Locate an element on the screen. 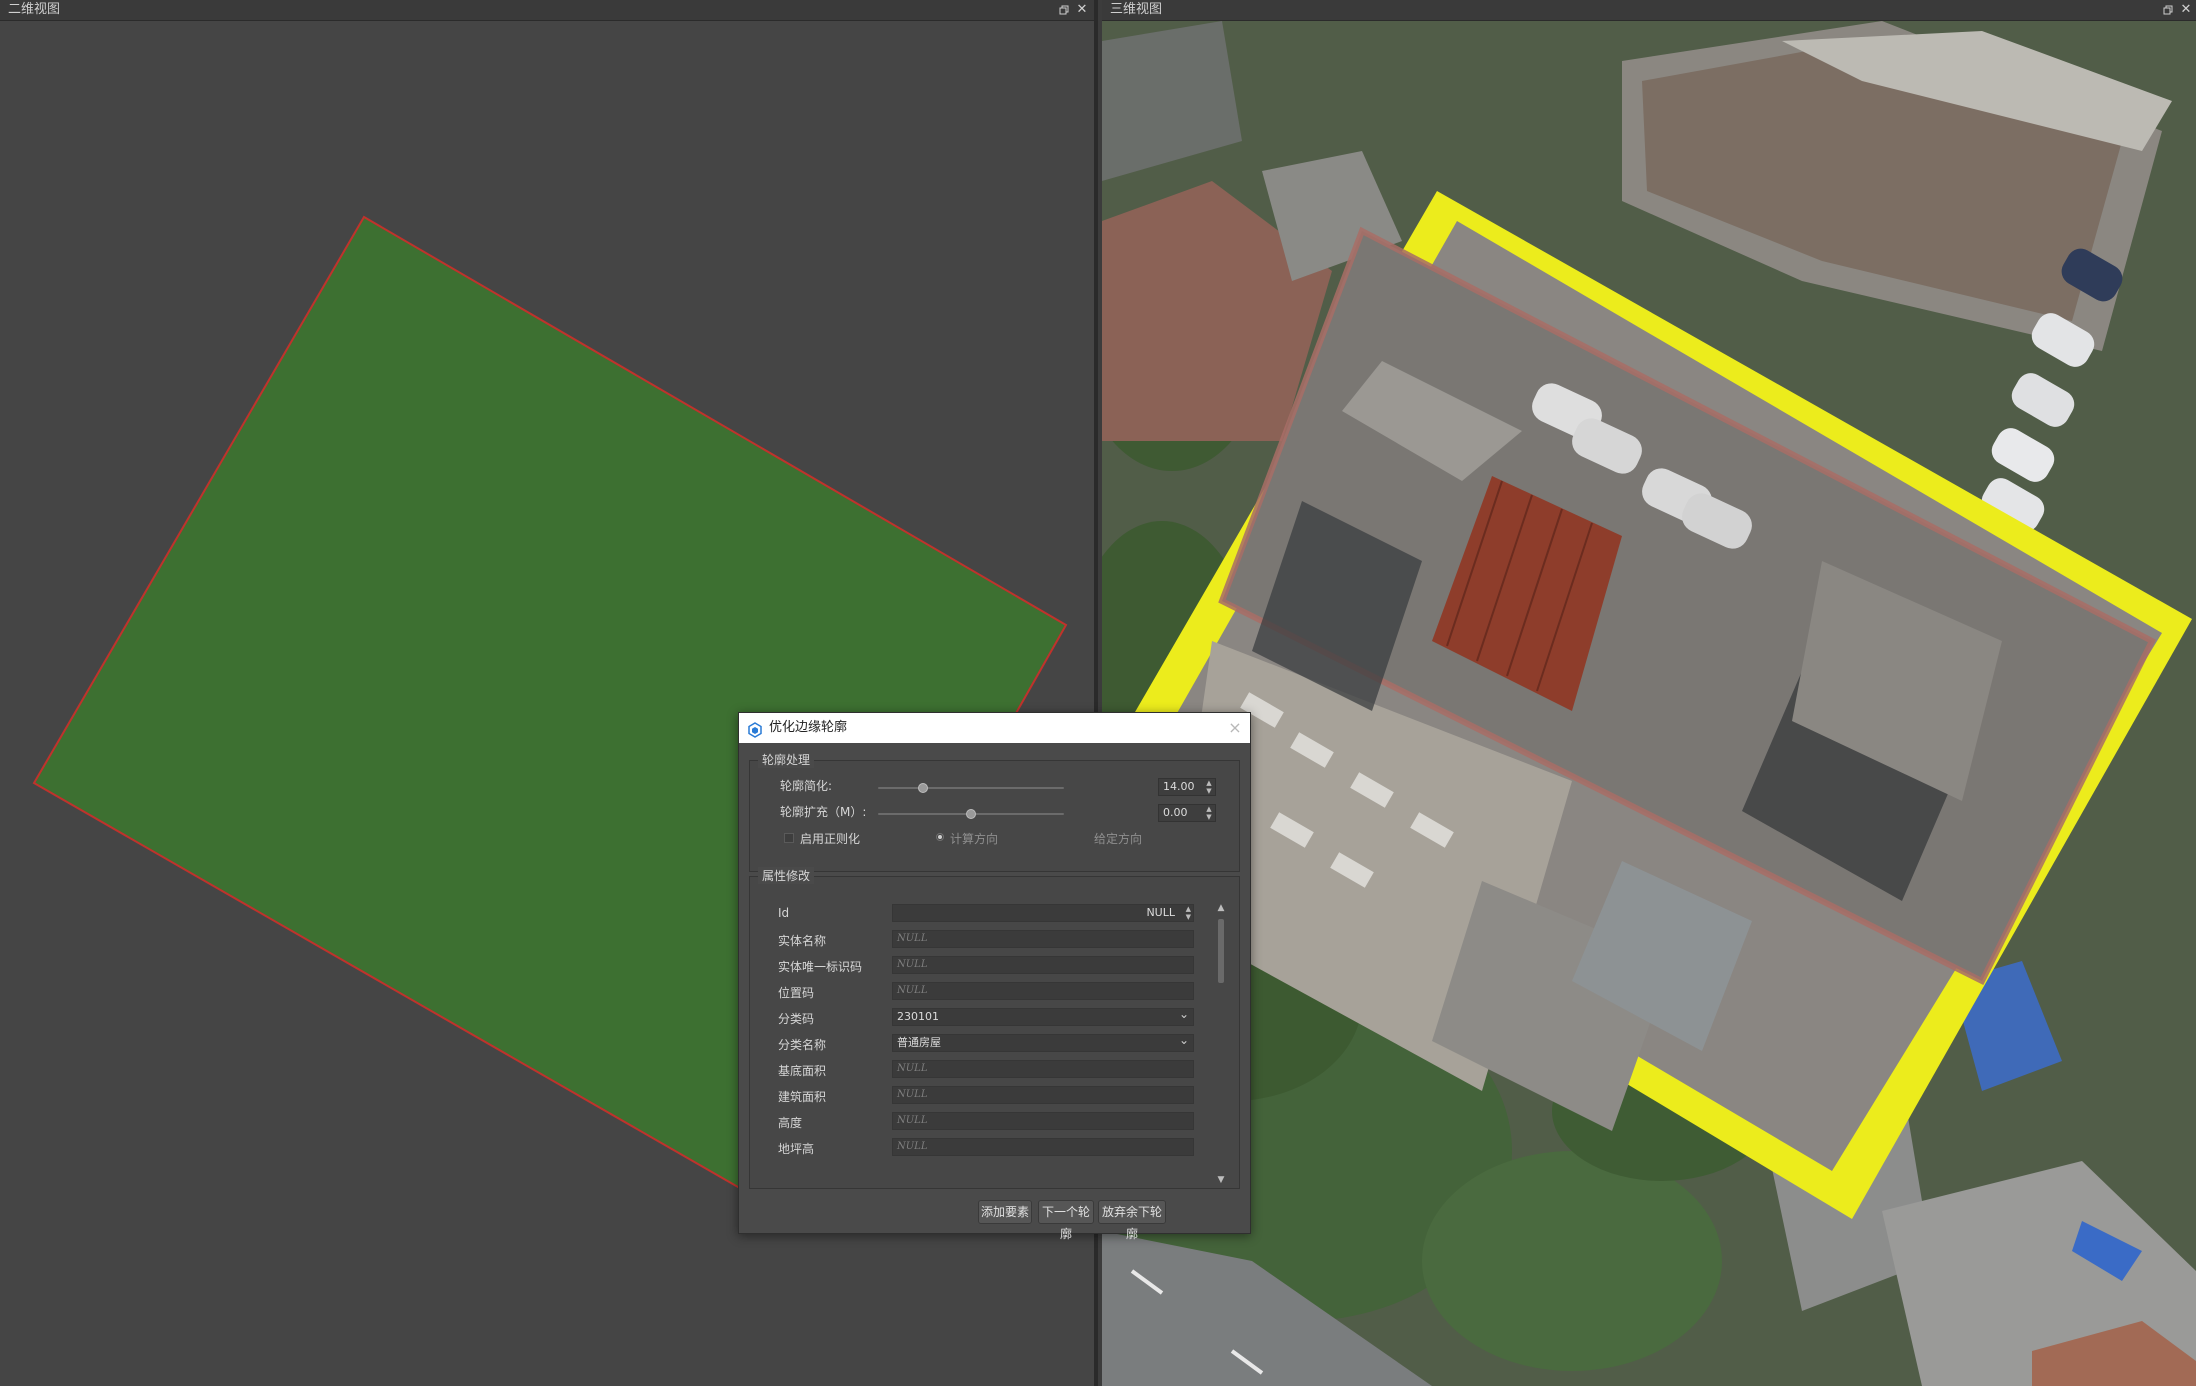 The width and height of the screenshot is (2196, 1386). attr-group-title: 属性修改 is located at coordinates (786, 875).